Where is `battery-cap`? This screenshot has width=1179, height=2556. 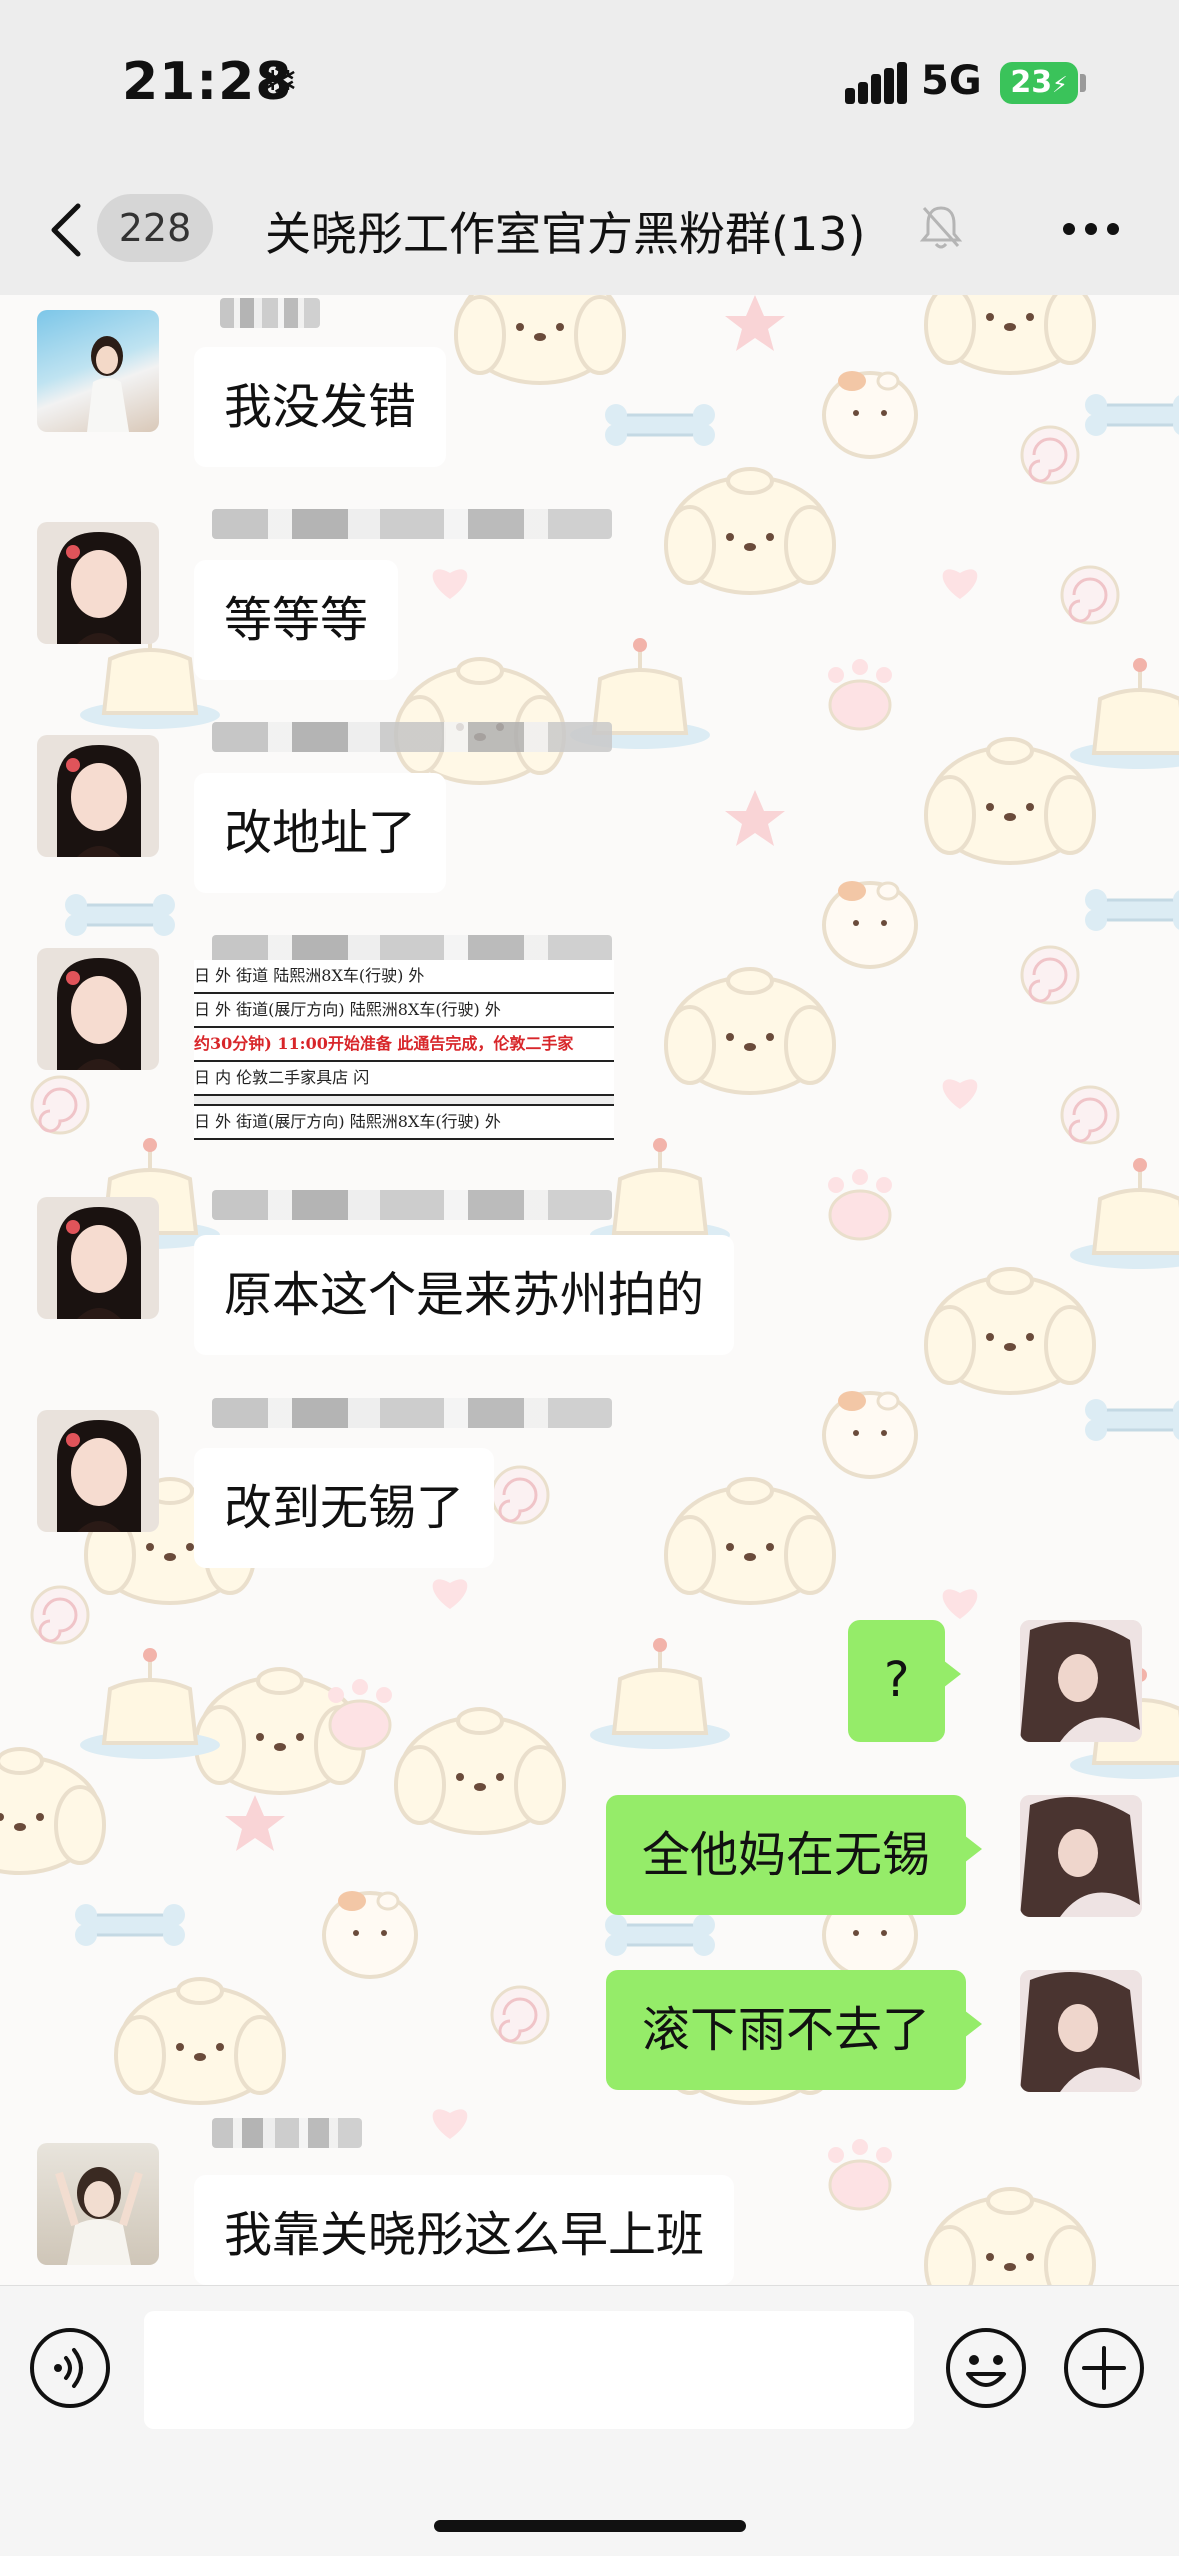 battery-cap is located at coordinates (1083, 83).